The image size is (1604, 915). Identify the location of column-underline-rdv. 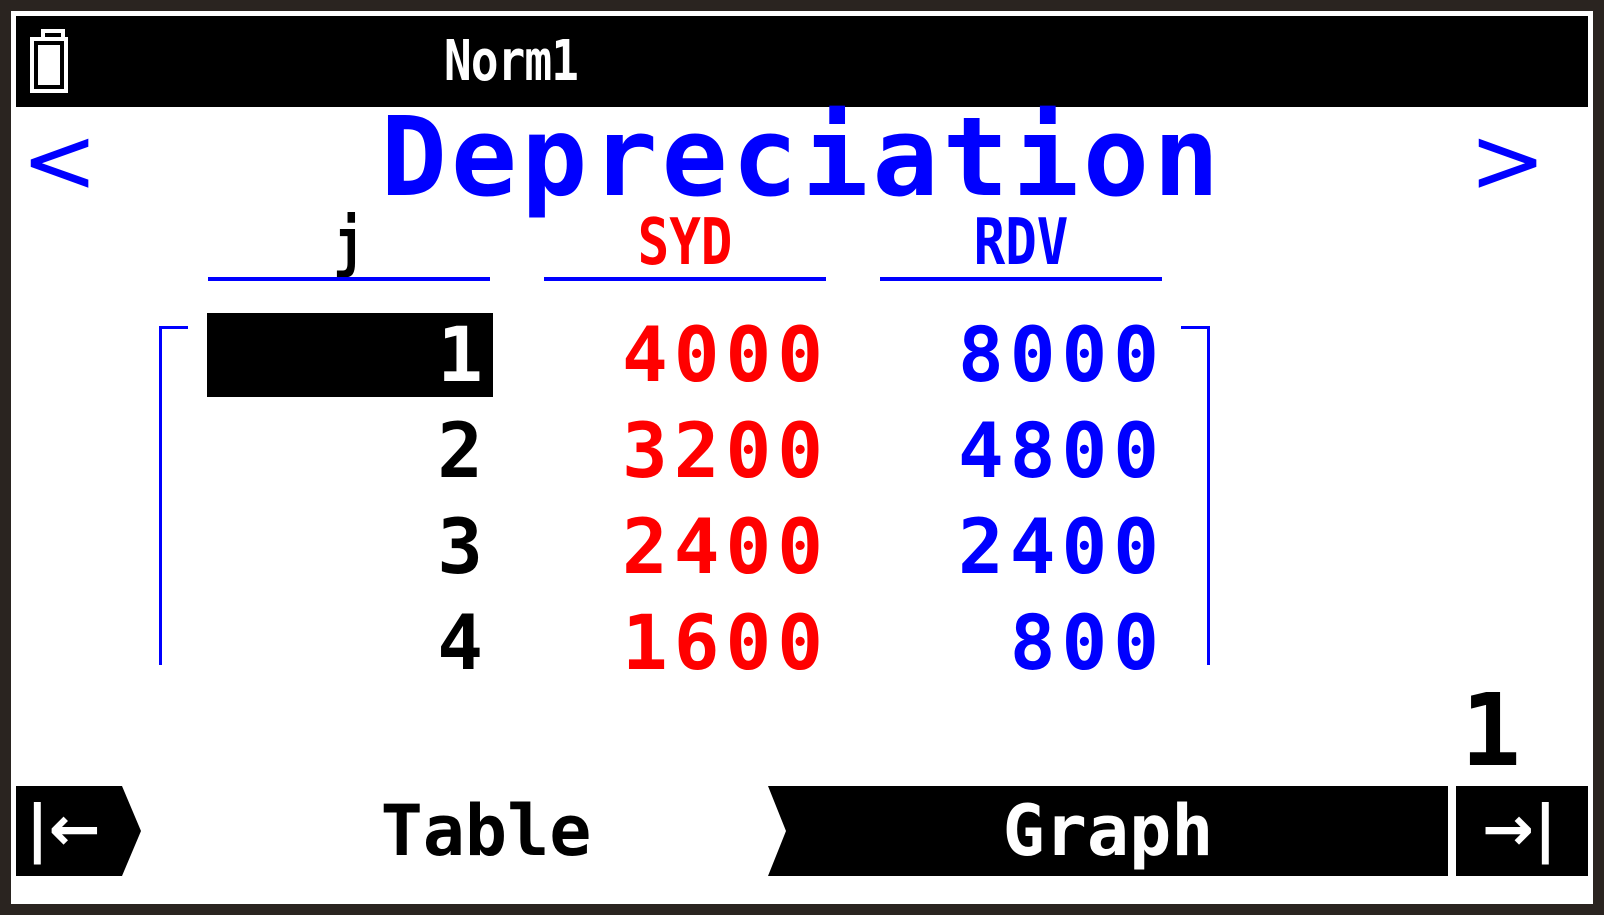
(1021, 279).